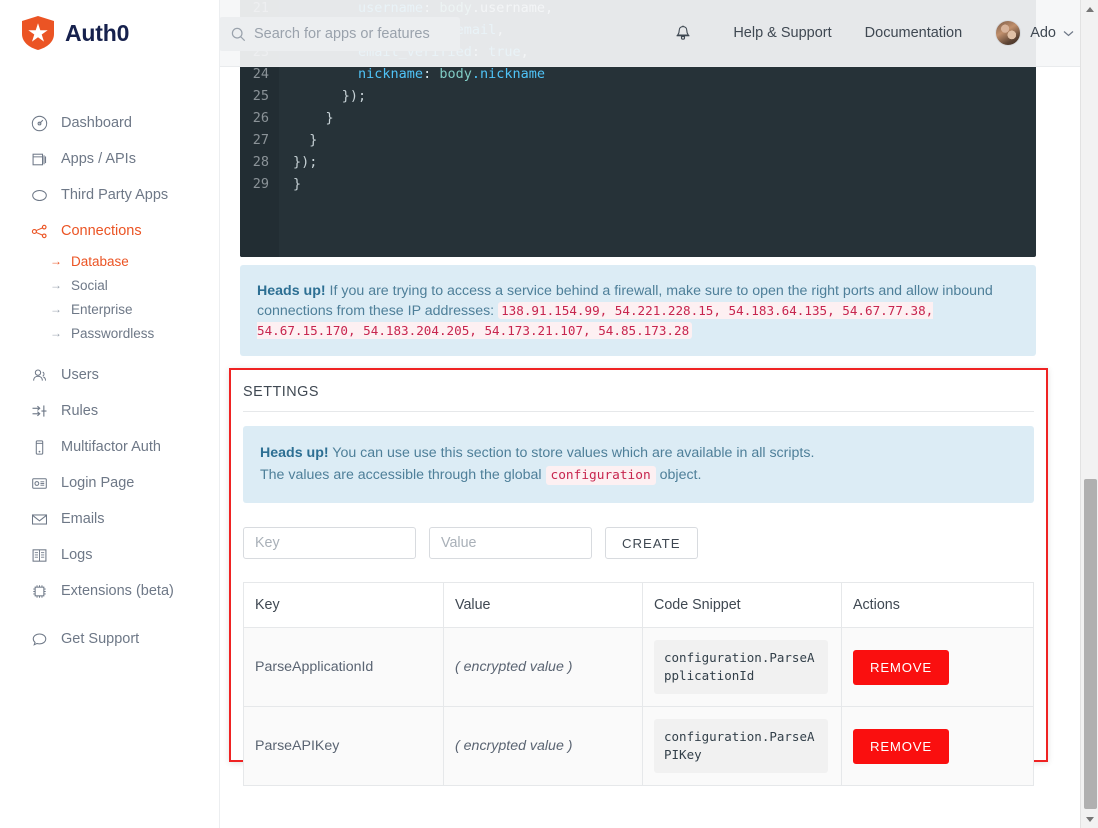 The image size is (1098, 828). Describe the element at coordinates (329, 543) in the screenshot. I see `key-input` at that location.